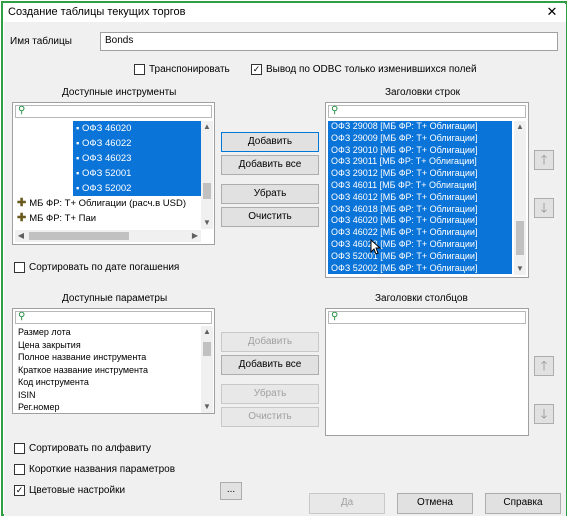 This screenshot has width=572, height=521. I want to click on list-item: ОФЗ 29010 [МБ ФР: Т+ Облигации], so click(420, 150).